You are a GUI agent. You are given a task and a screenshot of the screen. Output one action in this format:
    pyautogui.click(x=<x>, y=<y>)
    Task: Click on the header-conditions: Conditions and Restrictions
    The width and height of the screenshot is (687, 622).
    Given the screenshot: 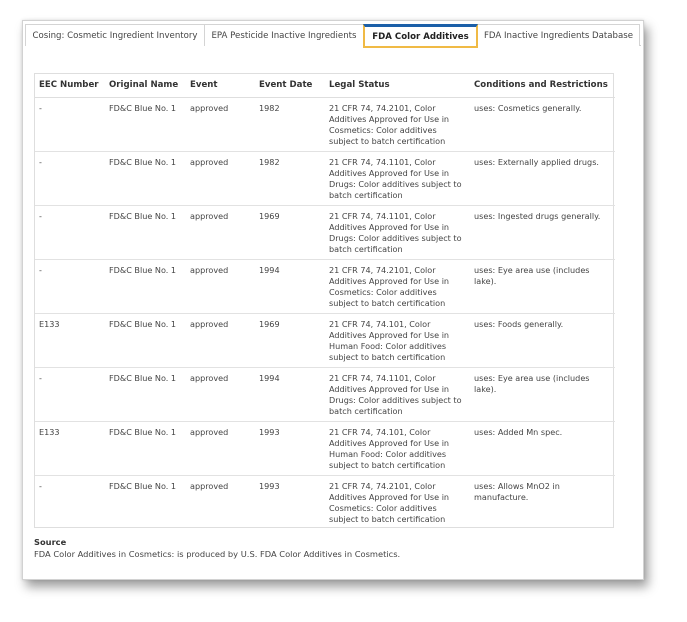 What is the action you would take?
    pyautogui.click(x=542, y=86)
    